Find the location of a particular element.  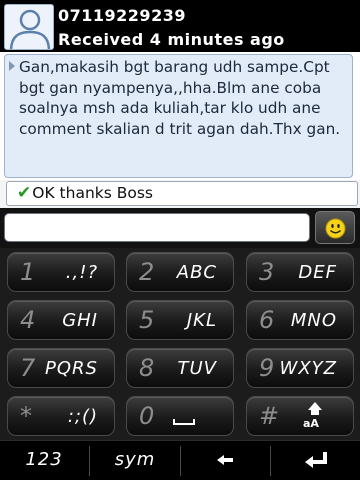

message-status: Received 4 minutes ago is located at coordinates (171, 39).